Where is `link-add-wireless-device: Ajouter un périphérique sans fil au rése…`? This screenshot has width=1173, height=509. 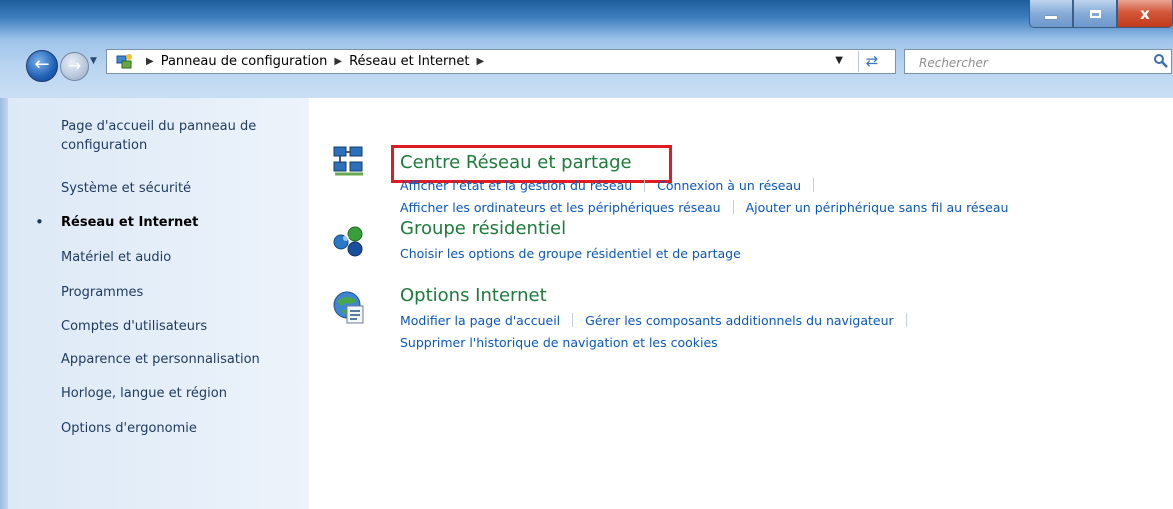 link-add-wireless-device: Ajouter un périphérique sans fil au rése… is located at coordinates (877, 207).